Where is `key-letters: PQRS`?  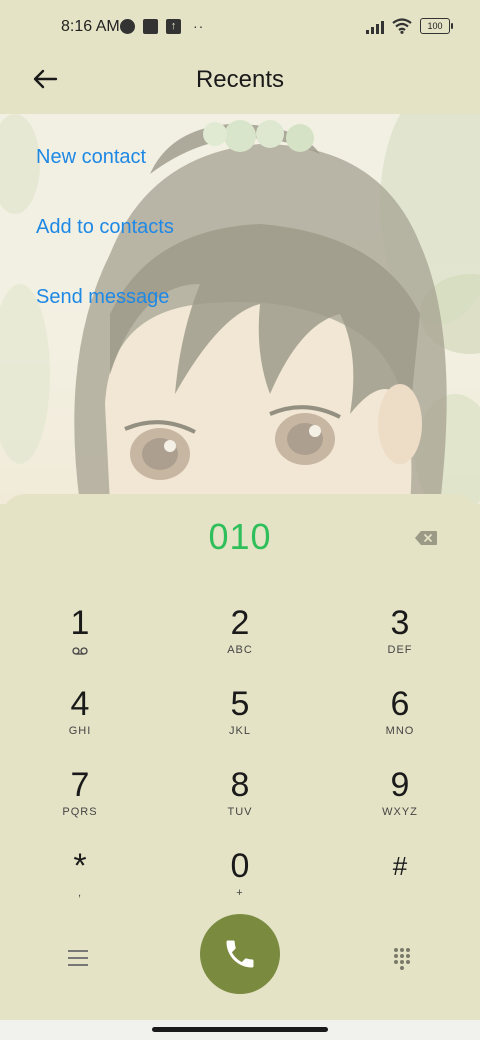 key-letters: PQRS is located at coordinates (80, 812).